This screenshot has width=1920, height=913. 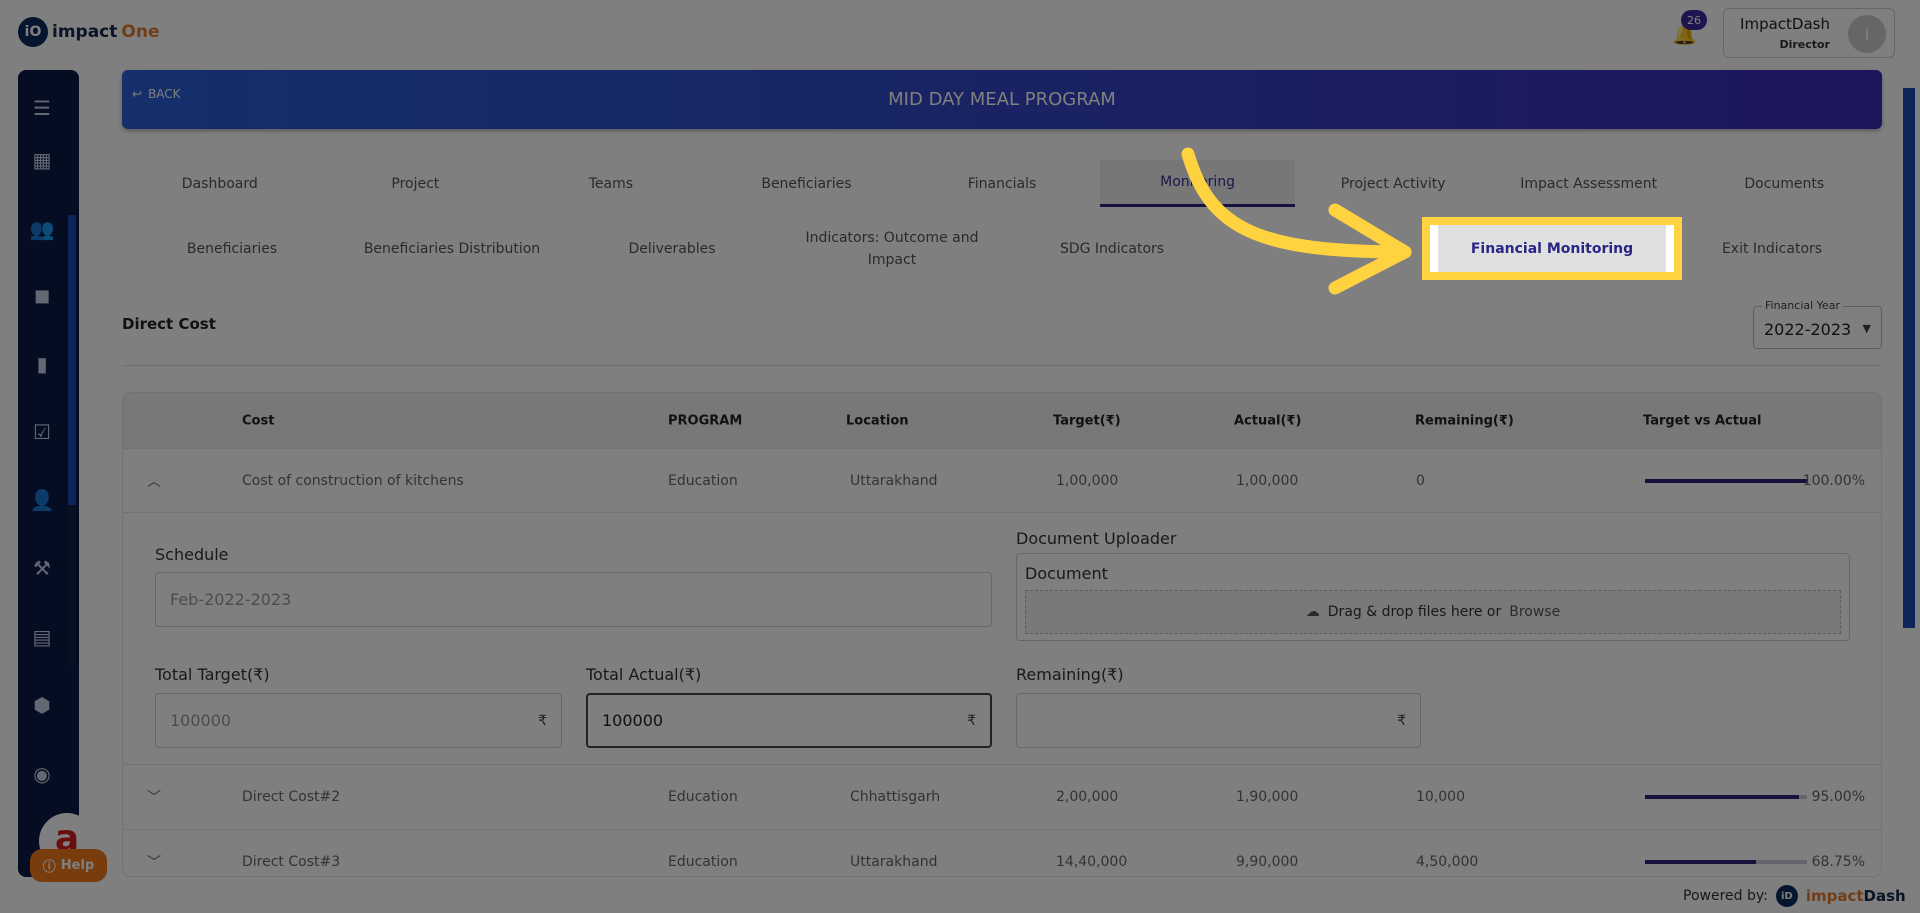 What do you see at coordinates (1296, 221) in the screenshot?
I see `pointer-arrow-icon` at bounding box center [1296, 221].